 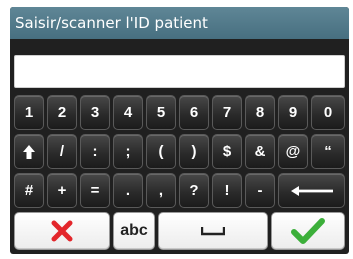 I want to click on backspace-arrow-icon, so click(x=311, y=190).